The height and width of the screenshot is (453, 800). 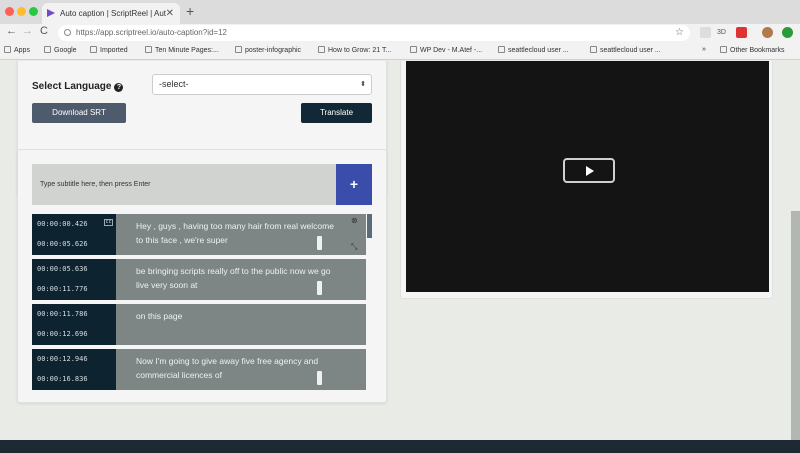 I want to click on back-button: ←, so click(x=11, y=31).